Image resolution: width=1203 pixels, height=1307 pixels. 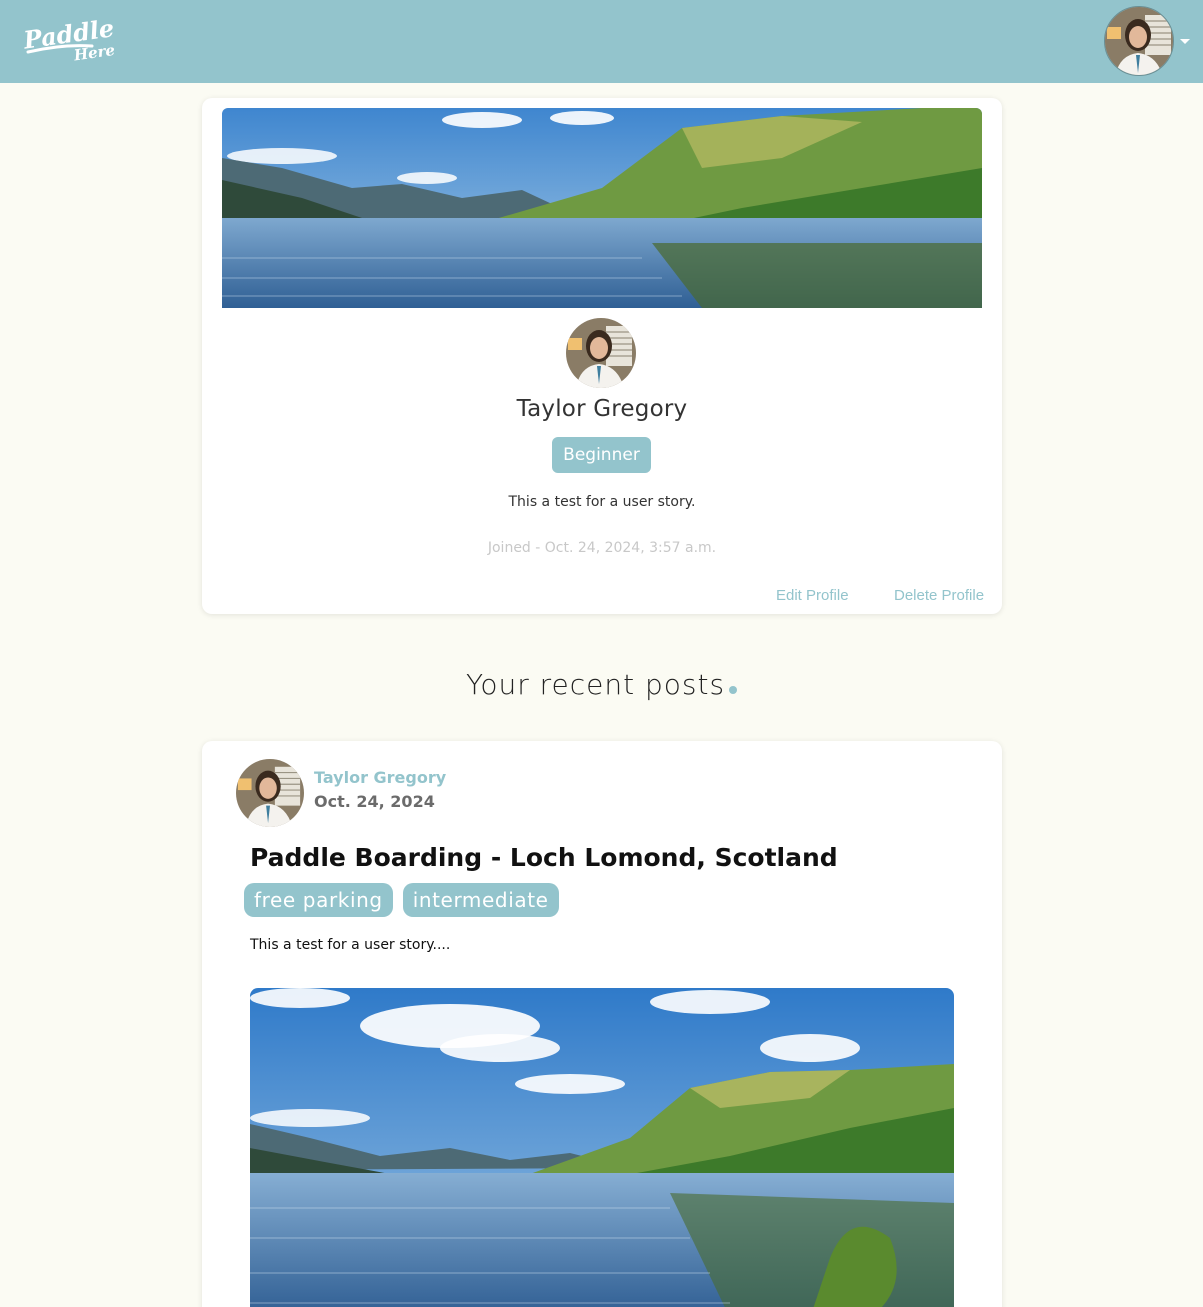 What do you see at coordinates (1185, 41) in the screenshot?
I see `caret-down-icon` at bounding box center [1185, 41].